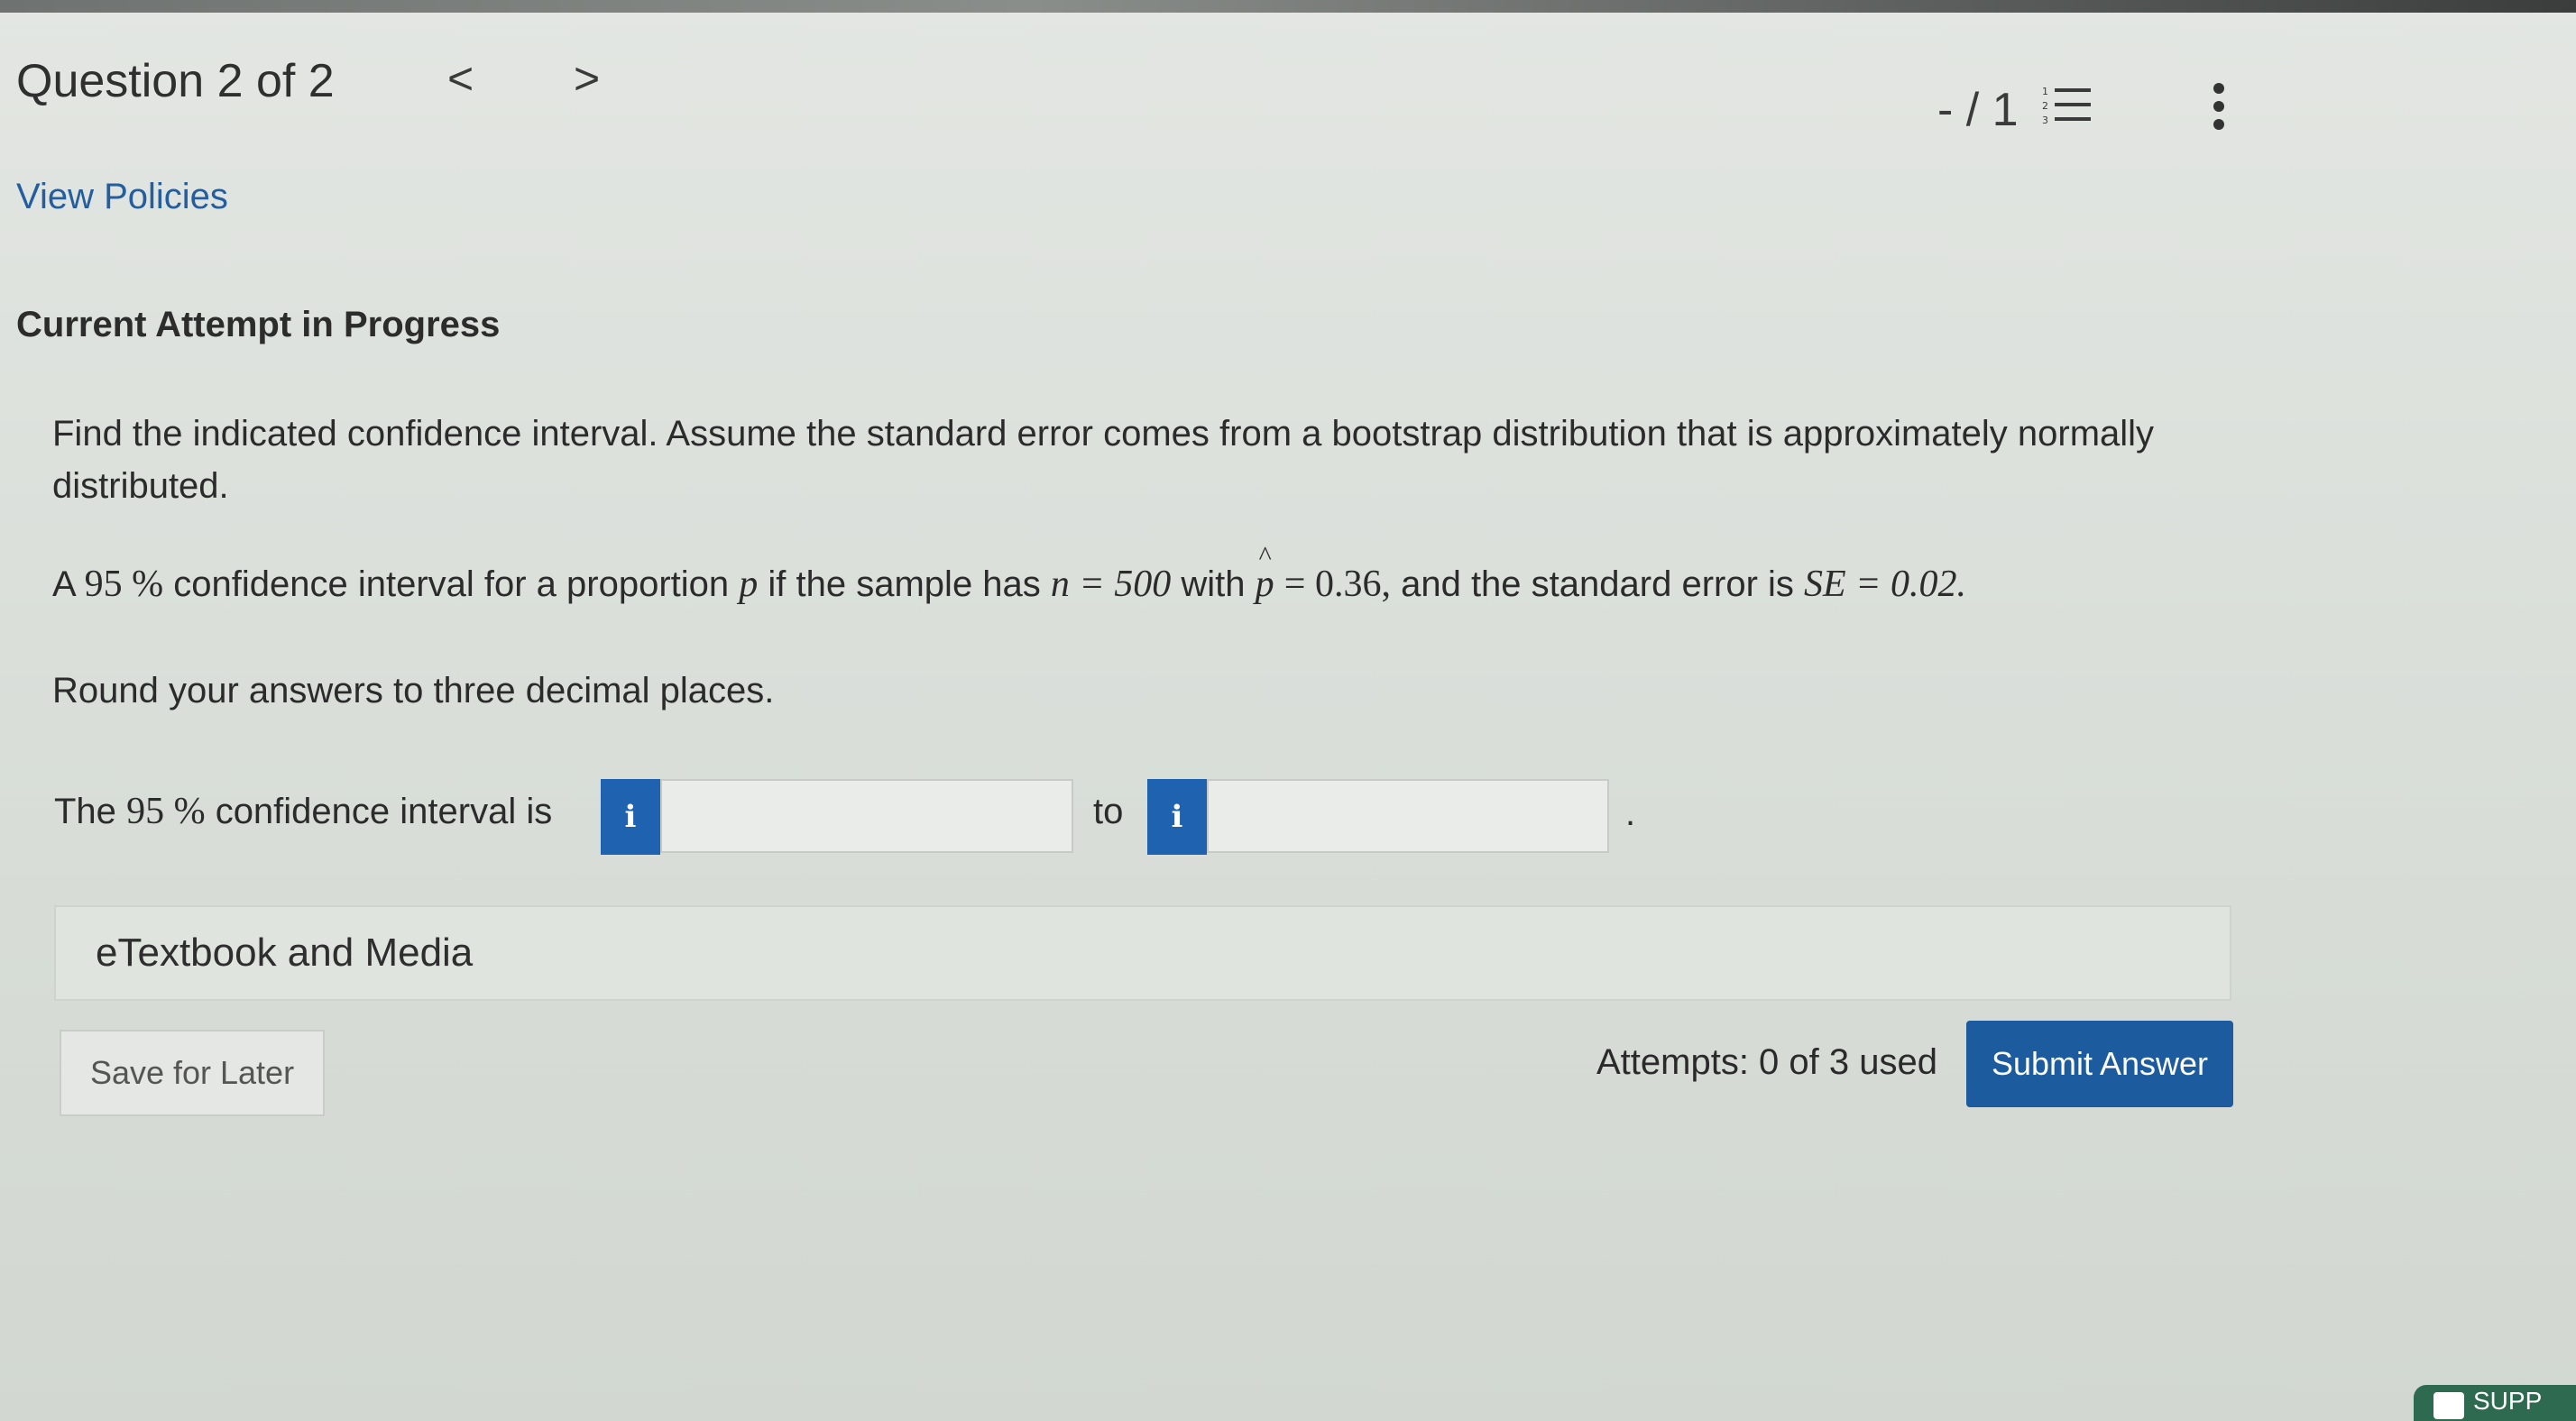  I want to click on svg-text: 1, so click(2045, 91).